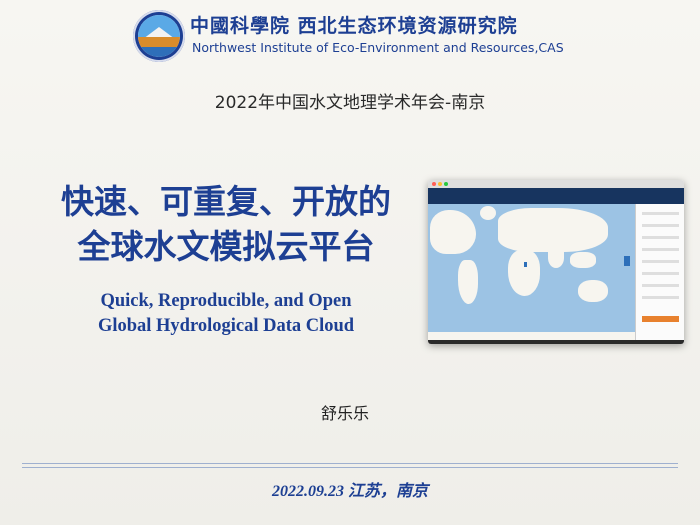  I want to click on world-map-thumbnail, so click(531, 272).